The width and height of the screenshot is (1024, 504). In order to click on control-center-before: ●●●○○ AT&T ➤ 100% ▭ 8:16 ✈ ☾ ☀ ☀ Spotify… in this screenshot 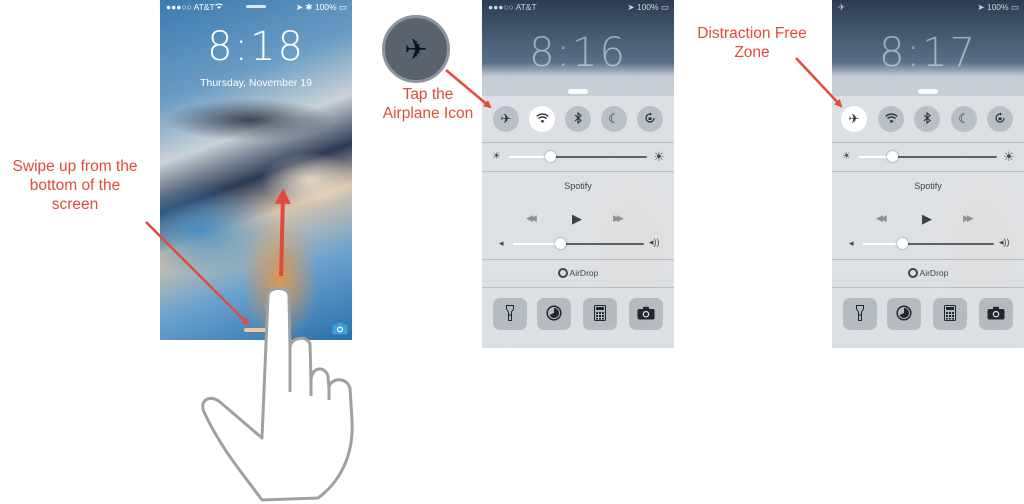, I will do `click(578, 174)`.